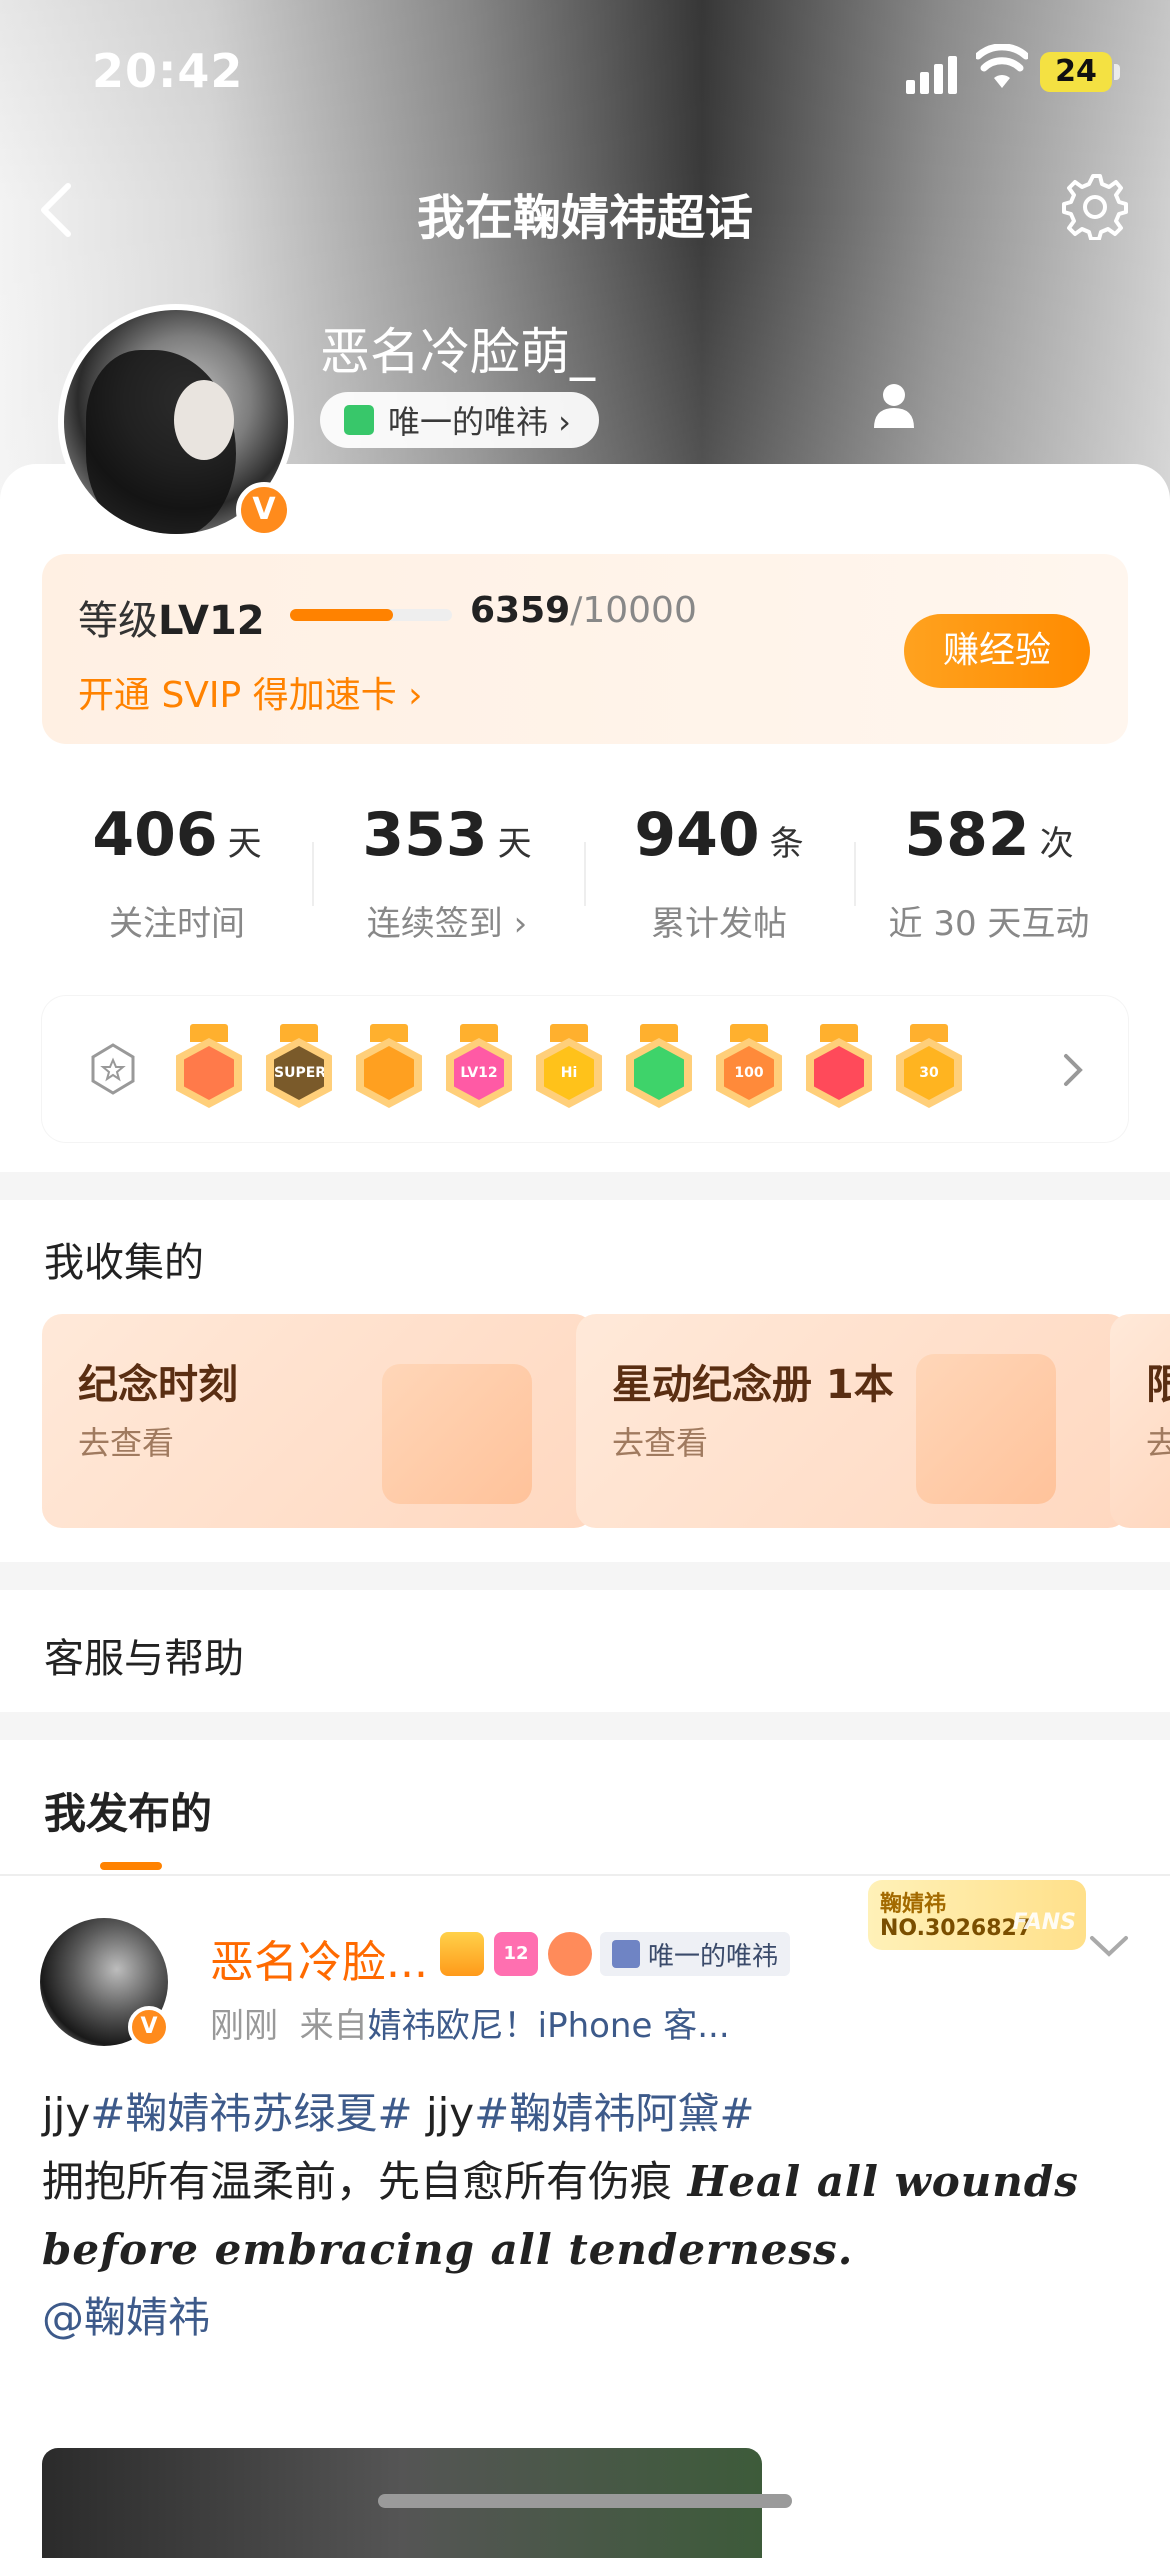 Image resolution: width=1170 pixels, height=2558 pixels. Describe the element at coordinates (585, 2501) in the screenshot. I see `home-indicator` at that location.